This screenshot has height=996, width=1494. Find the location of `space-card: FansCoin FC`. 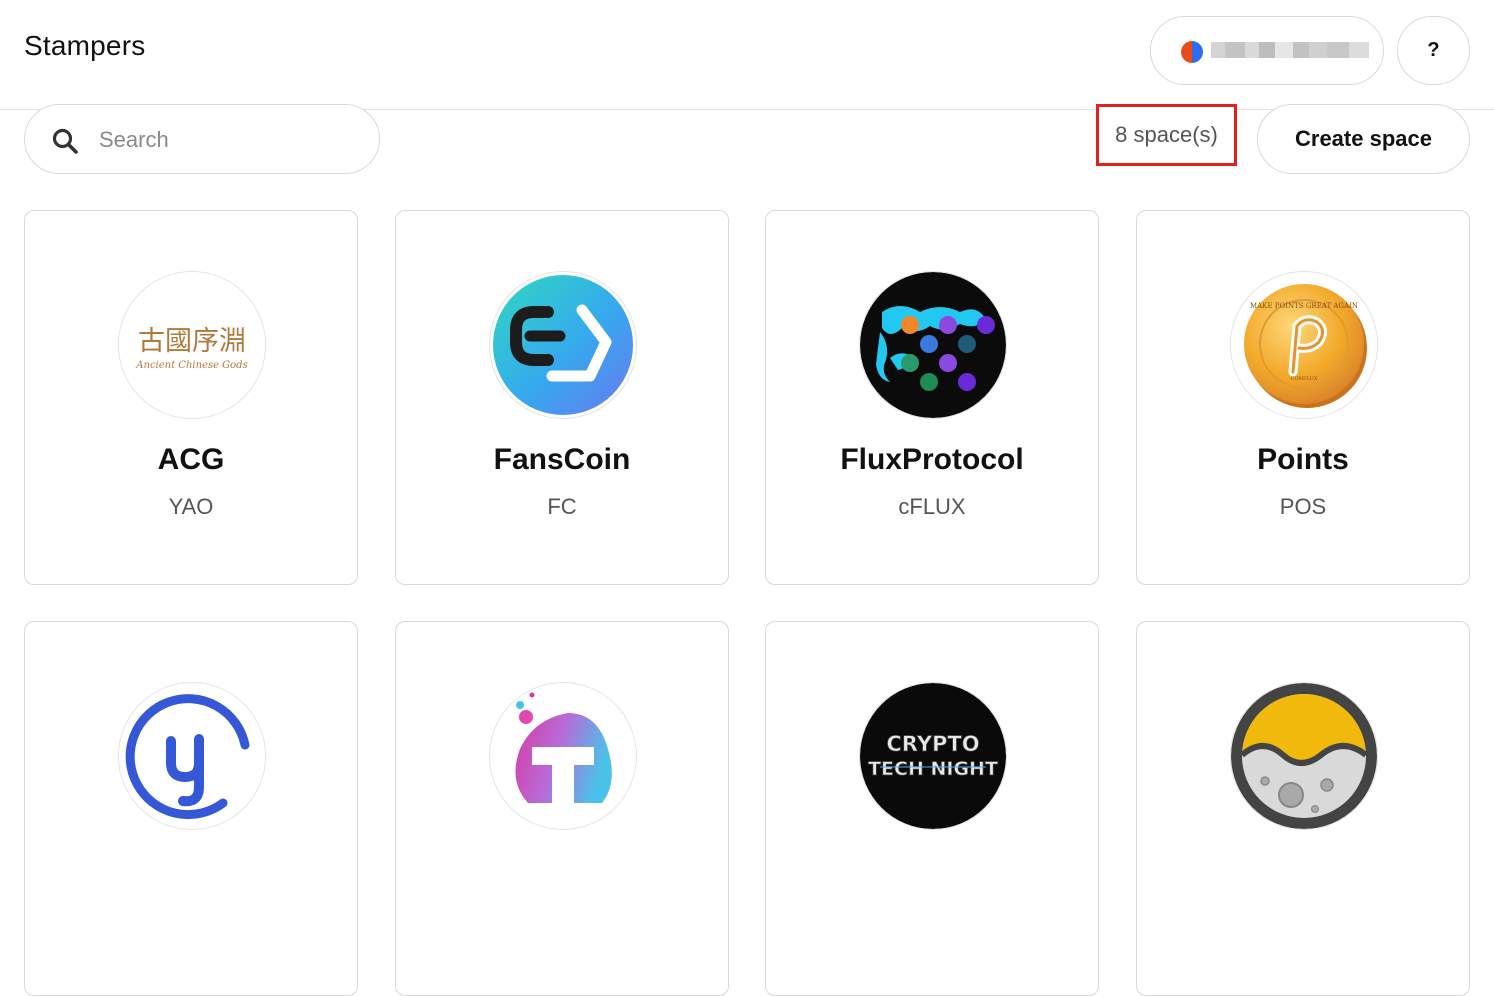

space-card: FansCoin FC is located at coordinates (562, 397).